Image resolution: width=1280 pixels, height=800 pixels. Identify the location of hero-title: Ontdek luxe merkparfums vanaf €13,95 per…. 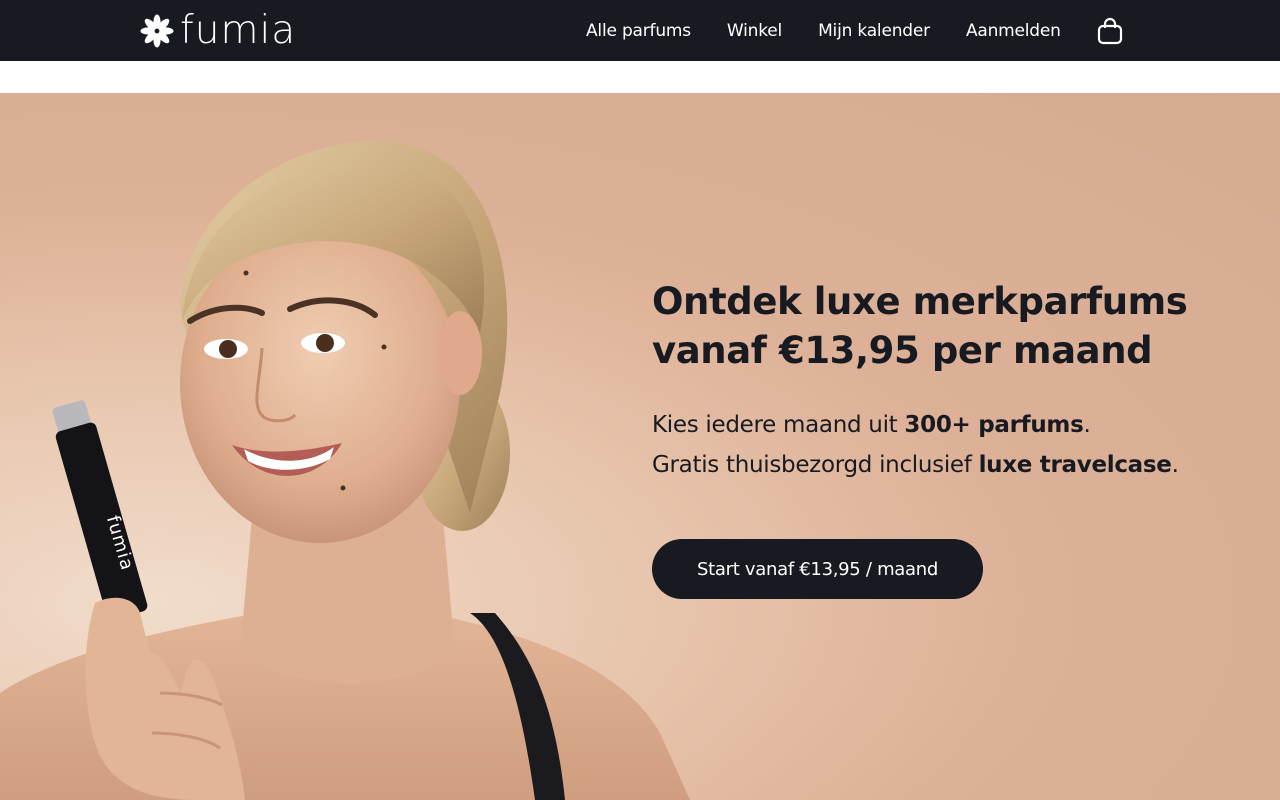
(920, 326).